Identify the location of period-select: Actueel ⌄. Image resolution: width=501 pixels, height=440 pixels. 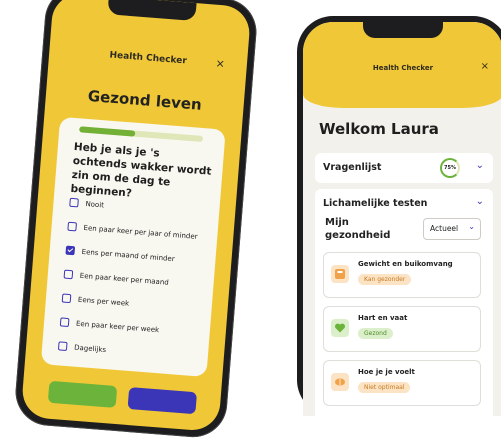
(452, 229).